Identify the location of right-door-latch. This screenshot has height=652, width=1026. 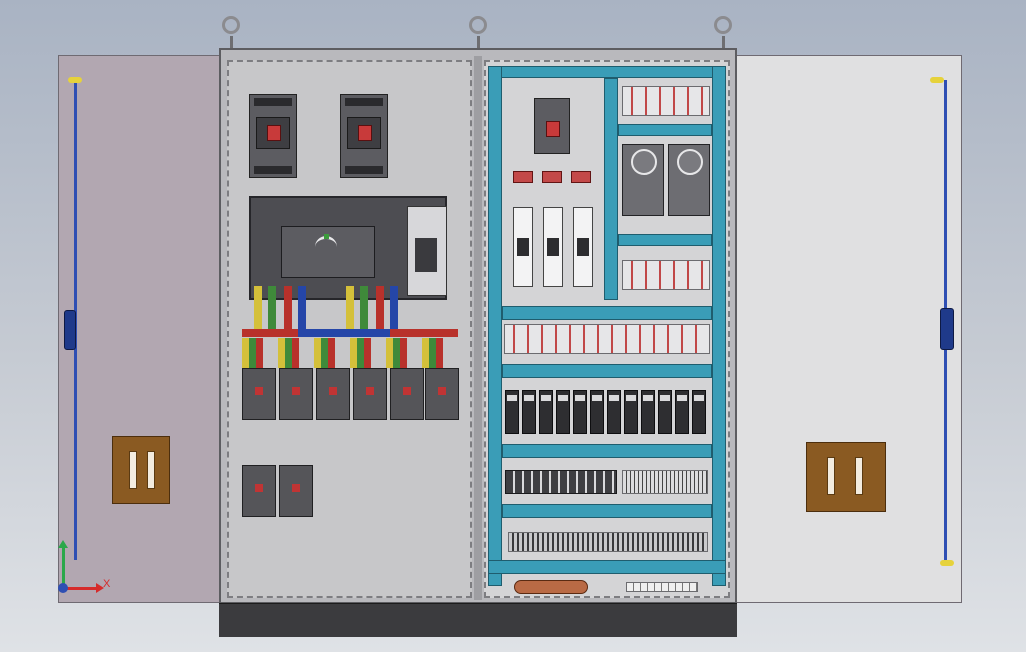
(947, 329).